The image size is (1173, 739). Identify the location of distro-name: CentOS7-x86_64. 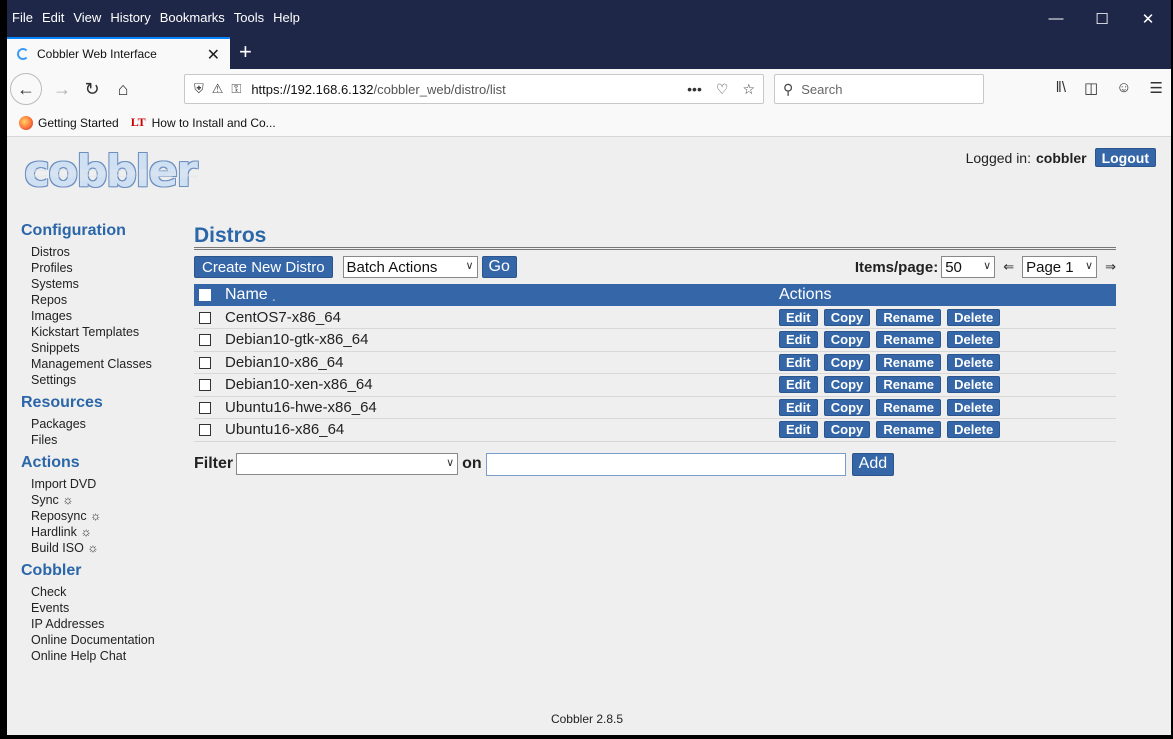
(502, 317).